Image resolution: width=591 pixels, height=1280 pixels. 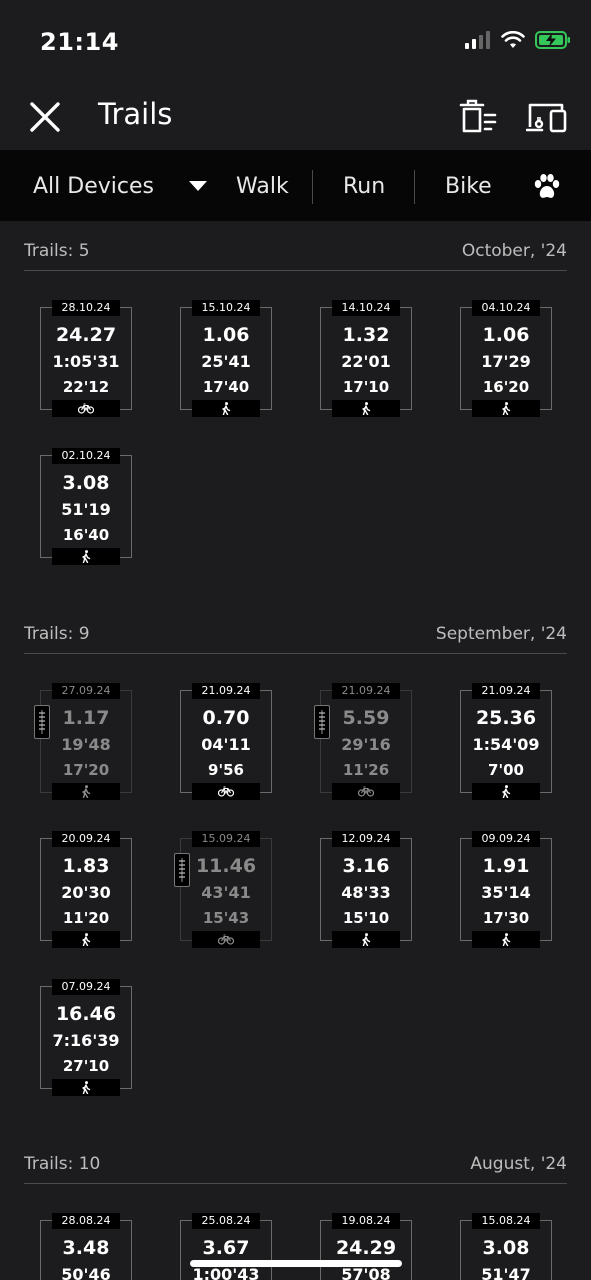 I want to click on trail-duration: 51'19, so click(x=86, y=509).